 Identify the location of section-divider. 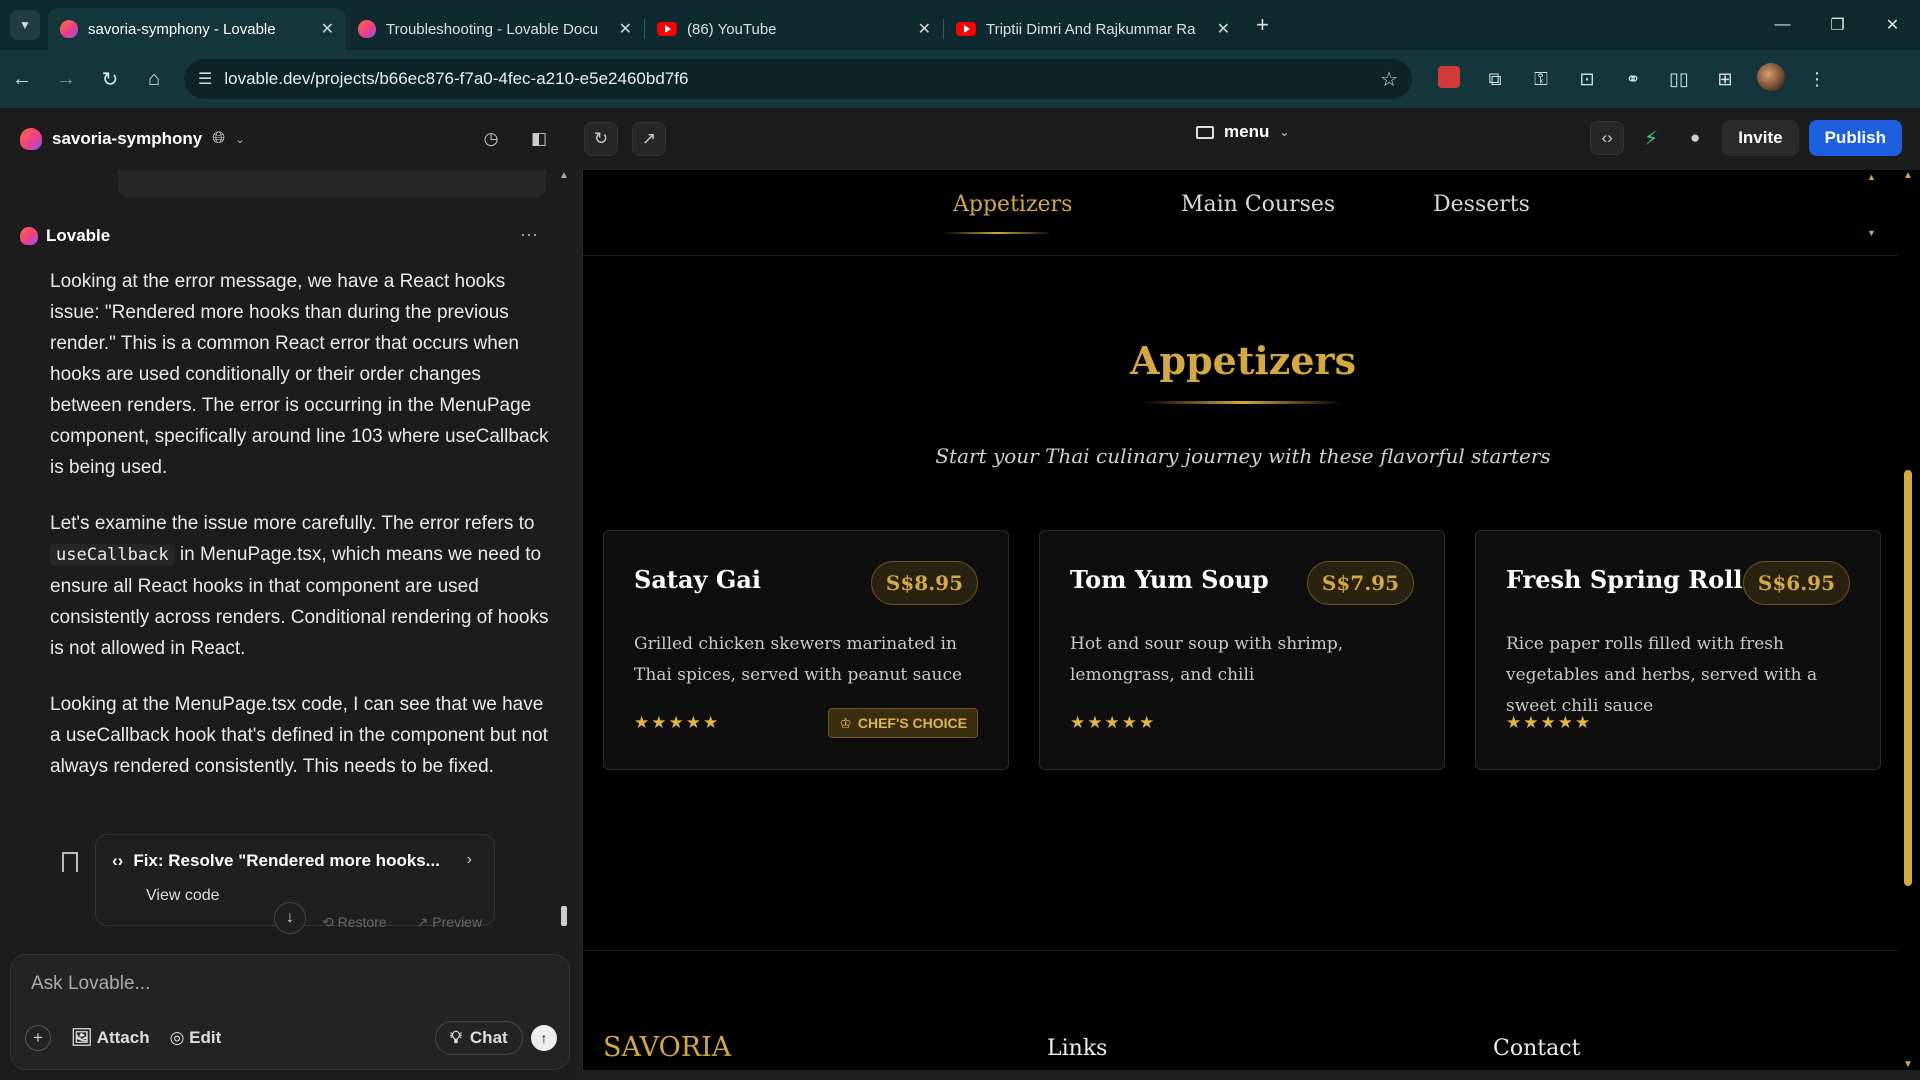
(1243, 402).